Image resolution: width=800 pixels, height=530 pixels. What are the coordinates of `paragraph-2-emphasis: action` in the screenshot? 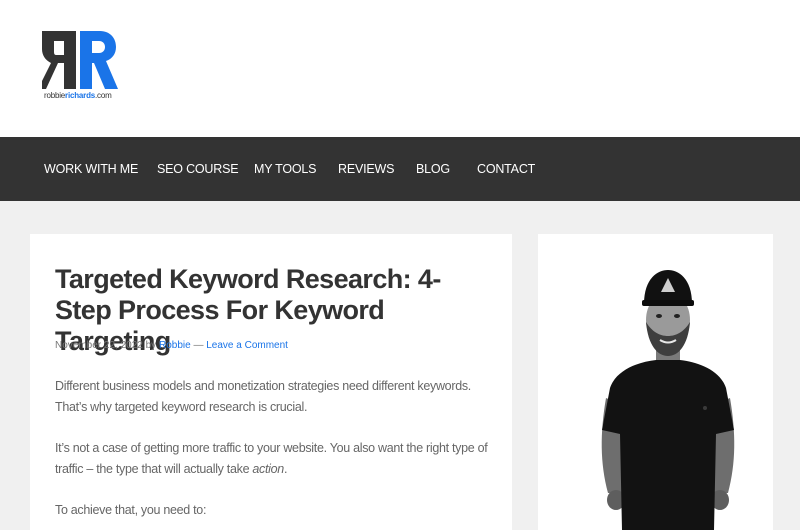 It's located at (268, 469).